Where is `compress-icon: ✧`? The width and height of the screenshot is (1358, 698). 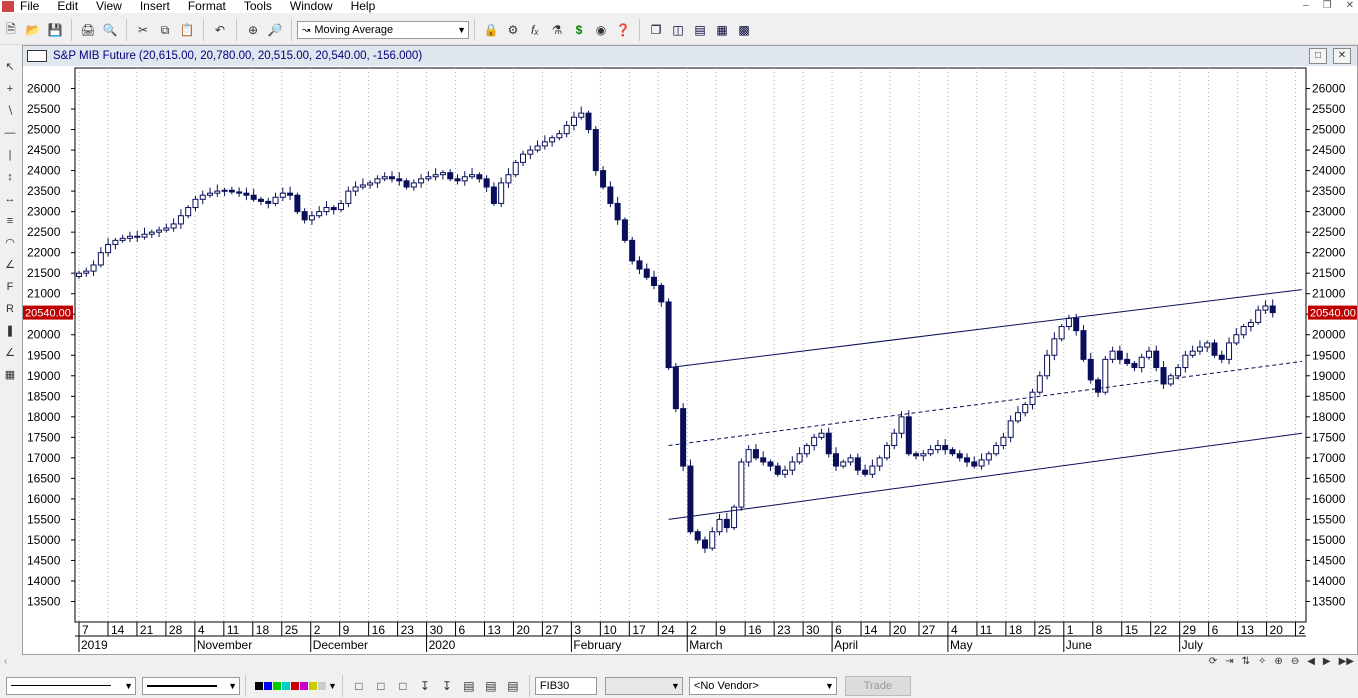
compress-icon: ✧ is located at coordinates (1262, 661).